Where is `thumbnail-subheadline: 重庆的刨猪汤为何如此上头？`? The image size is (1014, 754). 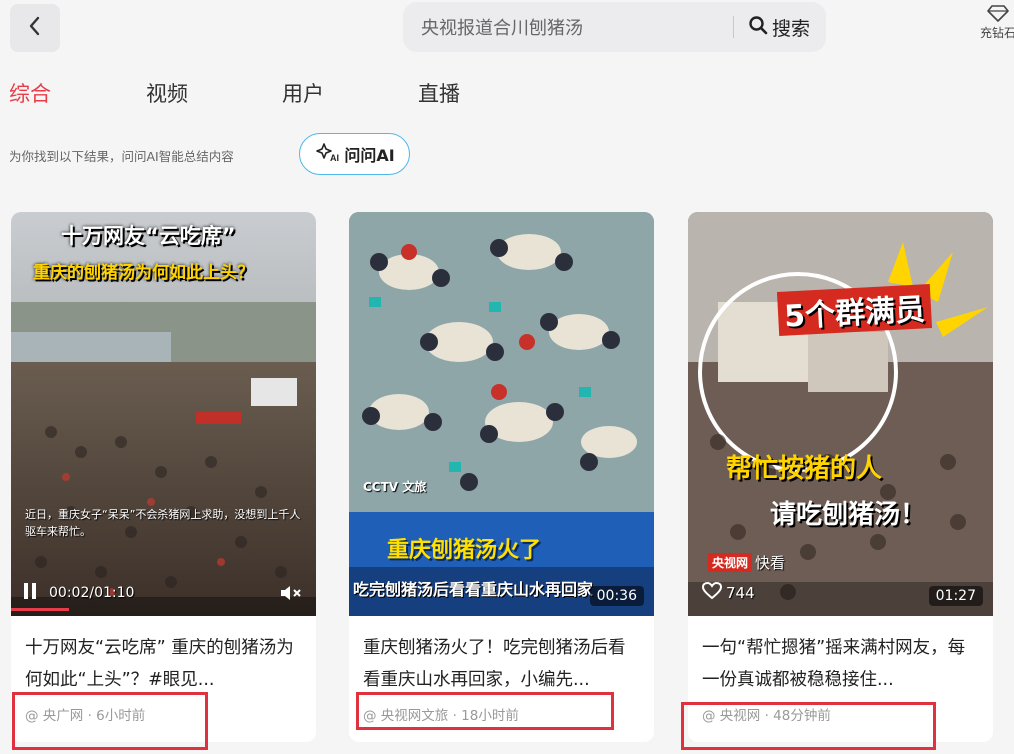 thumbnail-subheadline: 重庆的刨猪汤为何如此上头？ is located at coordinates (143, 273).